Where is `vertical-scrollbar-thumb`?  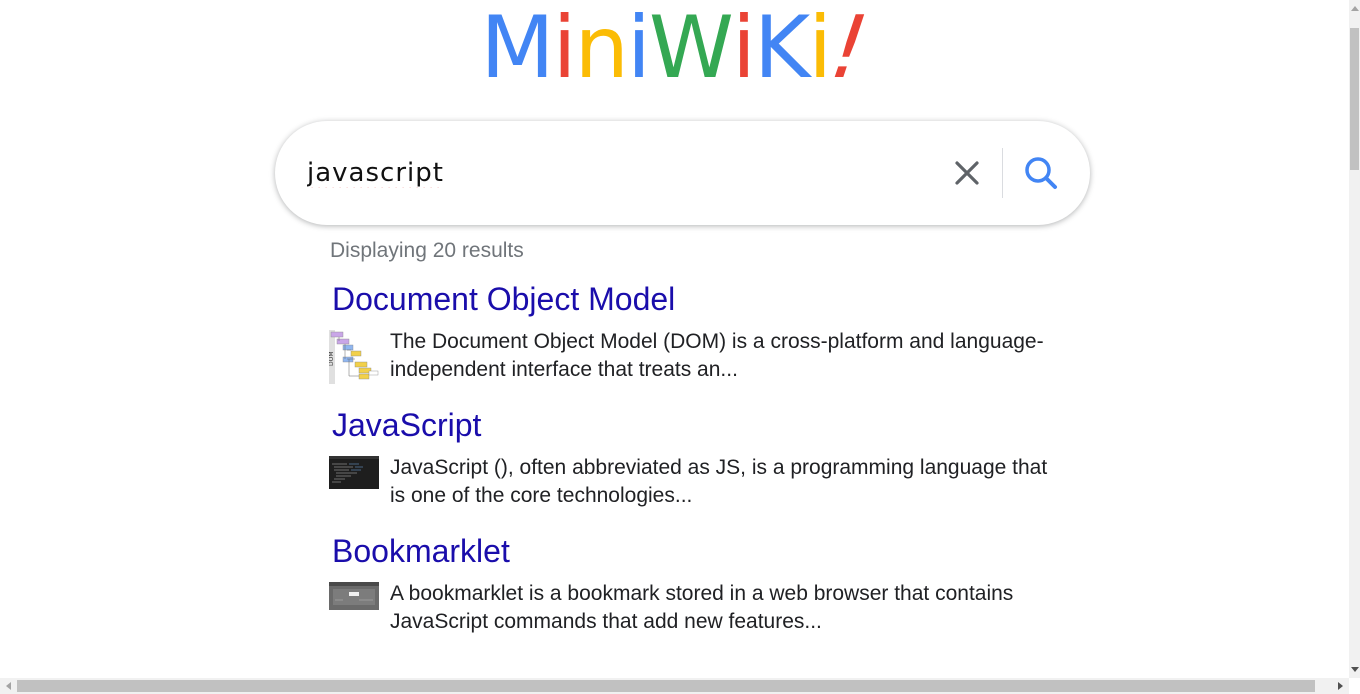
vertical-scrollbar-thumb is located at coordinates (1354, 99).